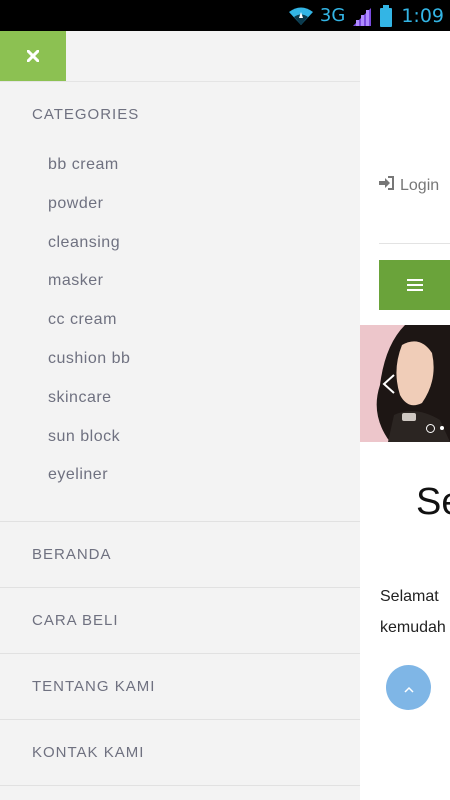 The height and width of the screenshot is (800, 450). I want to click on hamburger-icon, so click(414, 285).